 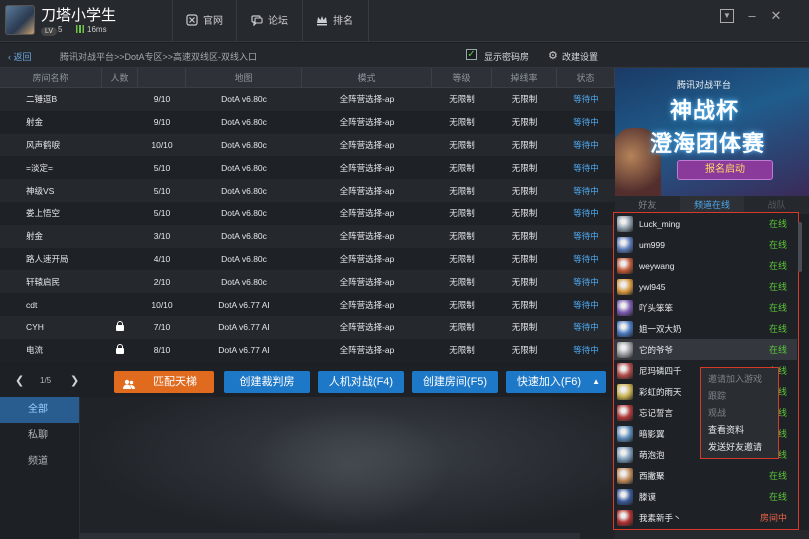 I want to click on context-menu: 邀请加入游戏 跟踪 观战 查看资料 发送好友邀请, so click(x=739, y=413).